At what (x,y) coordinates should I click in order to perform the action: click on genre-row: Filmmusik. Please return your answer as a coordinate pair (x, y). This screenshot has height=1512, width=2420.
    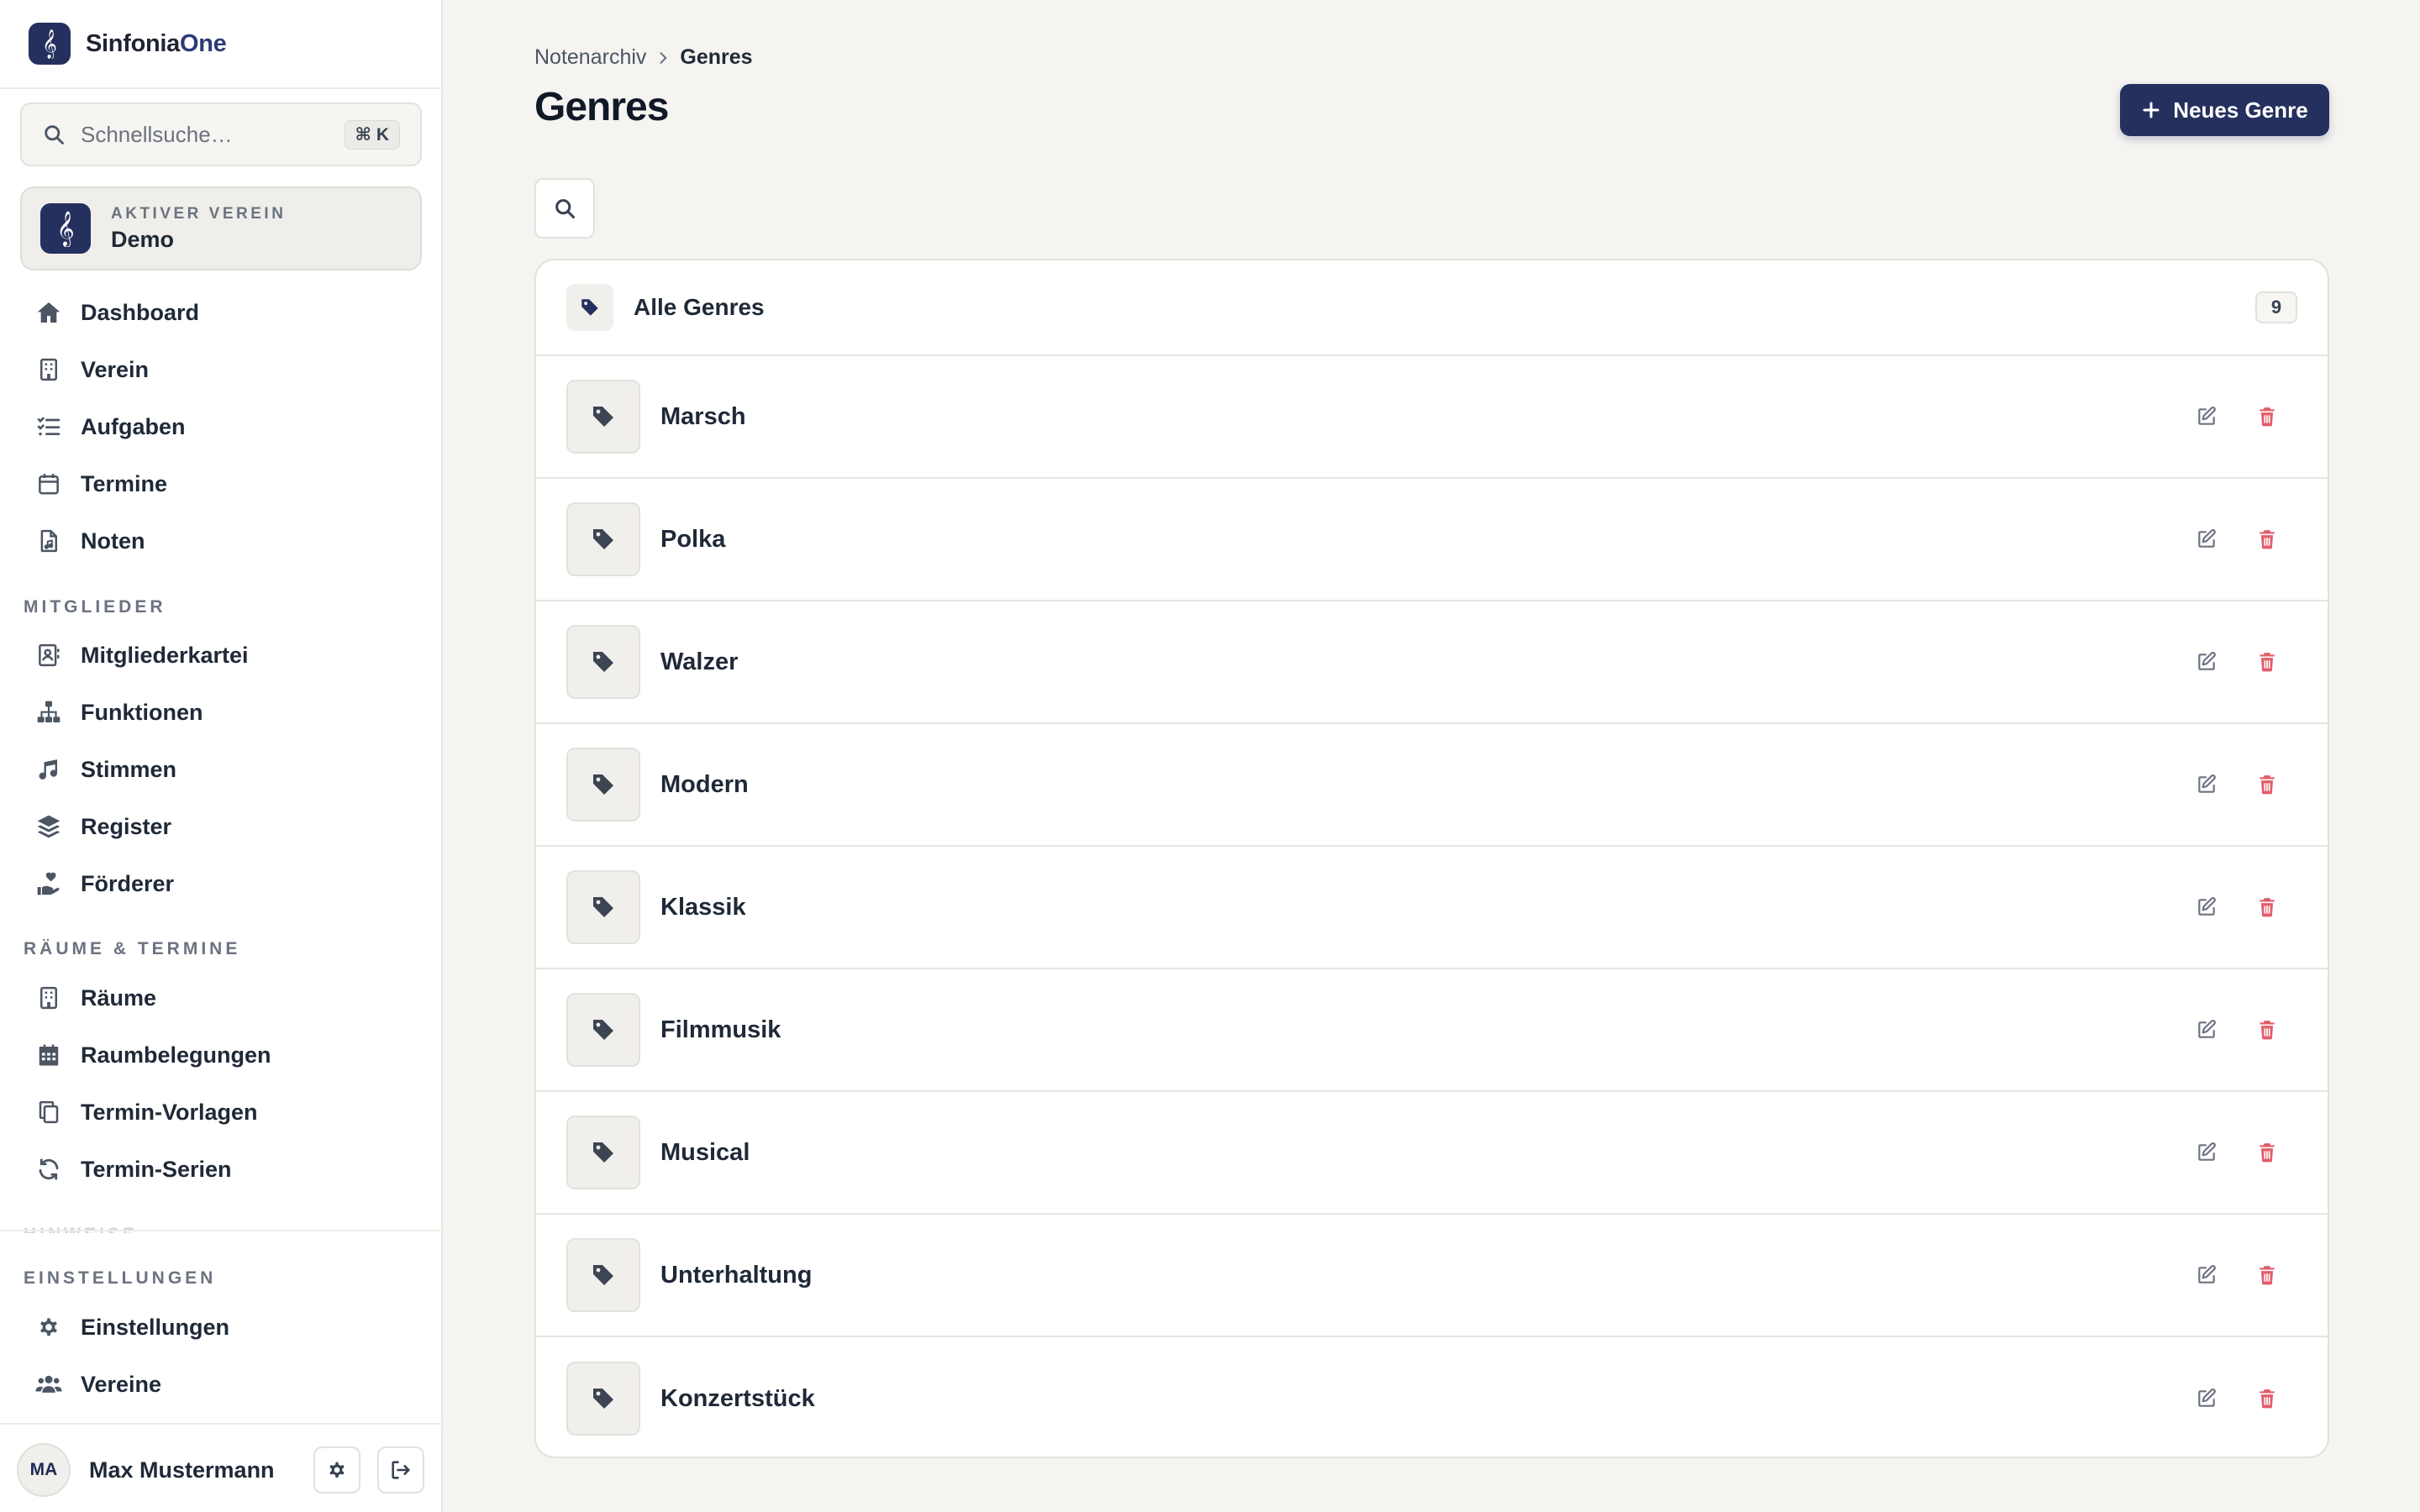
    Looking at the image, I should click on (1432, 1030).